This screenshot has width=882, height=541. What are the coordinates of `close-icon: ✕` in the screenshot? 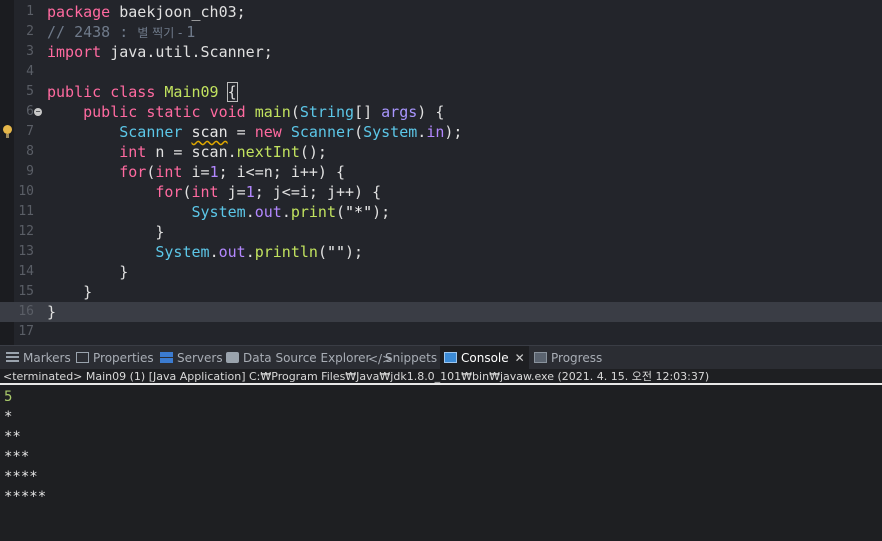 It's located at (520, 358).